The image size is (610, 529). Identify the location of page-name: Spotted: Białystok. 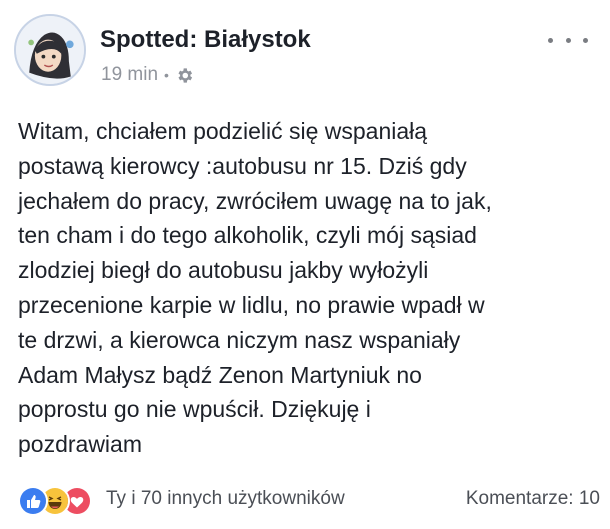
(205, 40).